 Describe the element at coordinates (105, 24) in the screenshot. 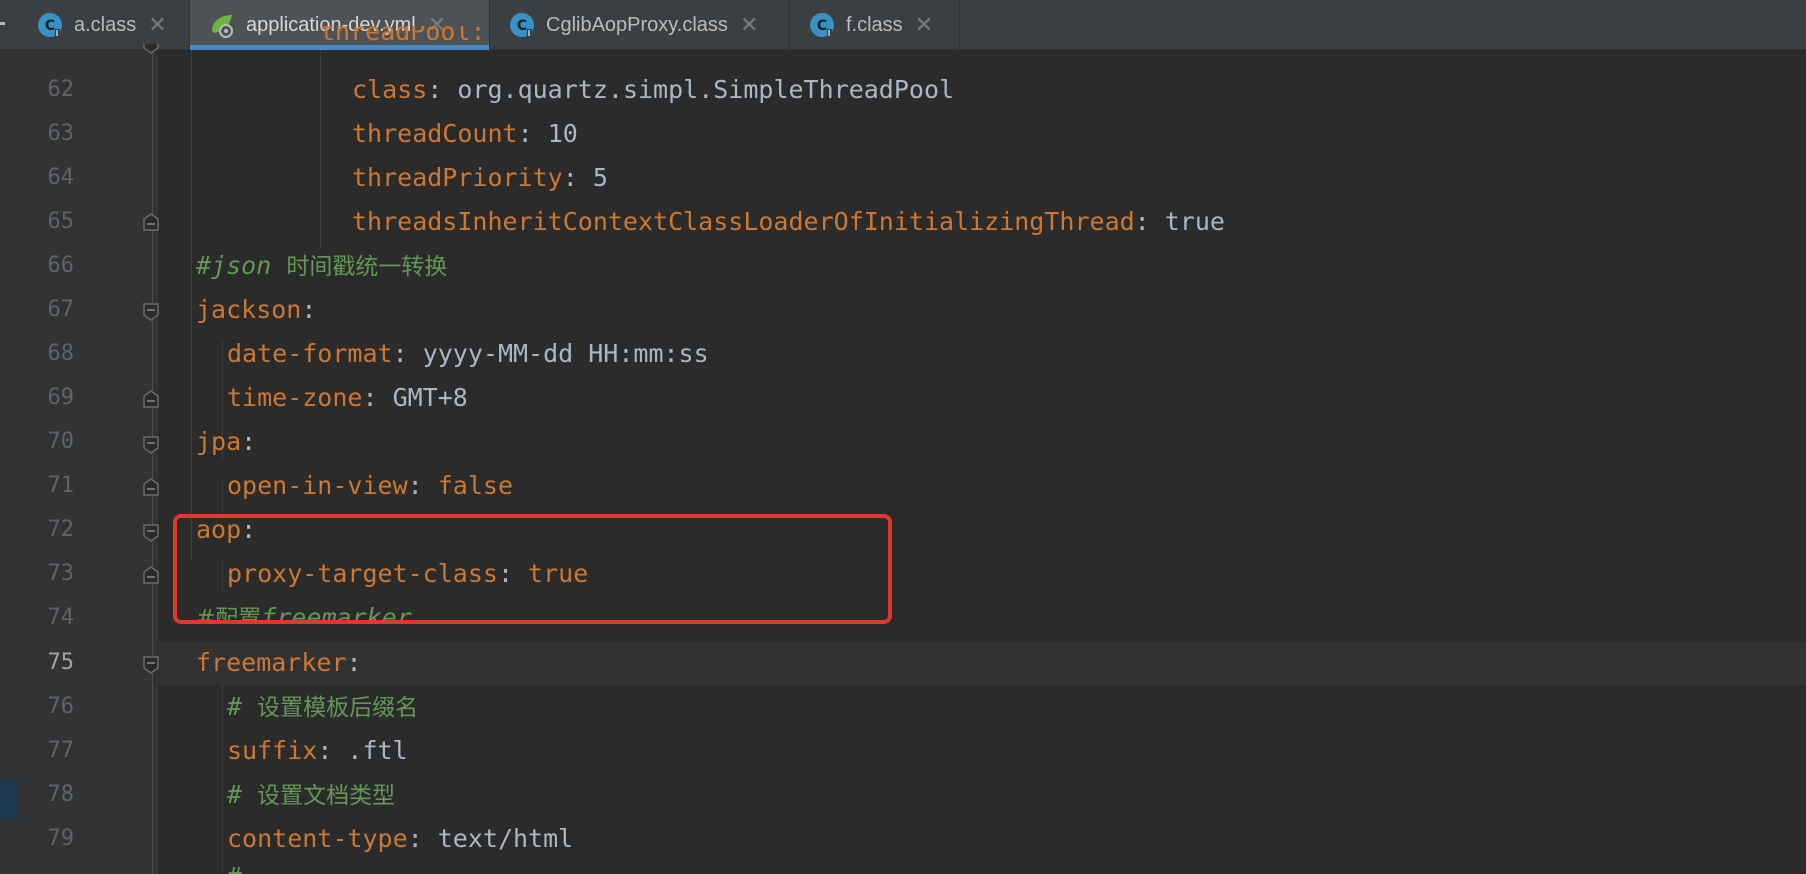

I see `tab-label: a.class` at that location.